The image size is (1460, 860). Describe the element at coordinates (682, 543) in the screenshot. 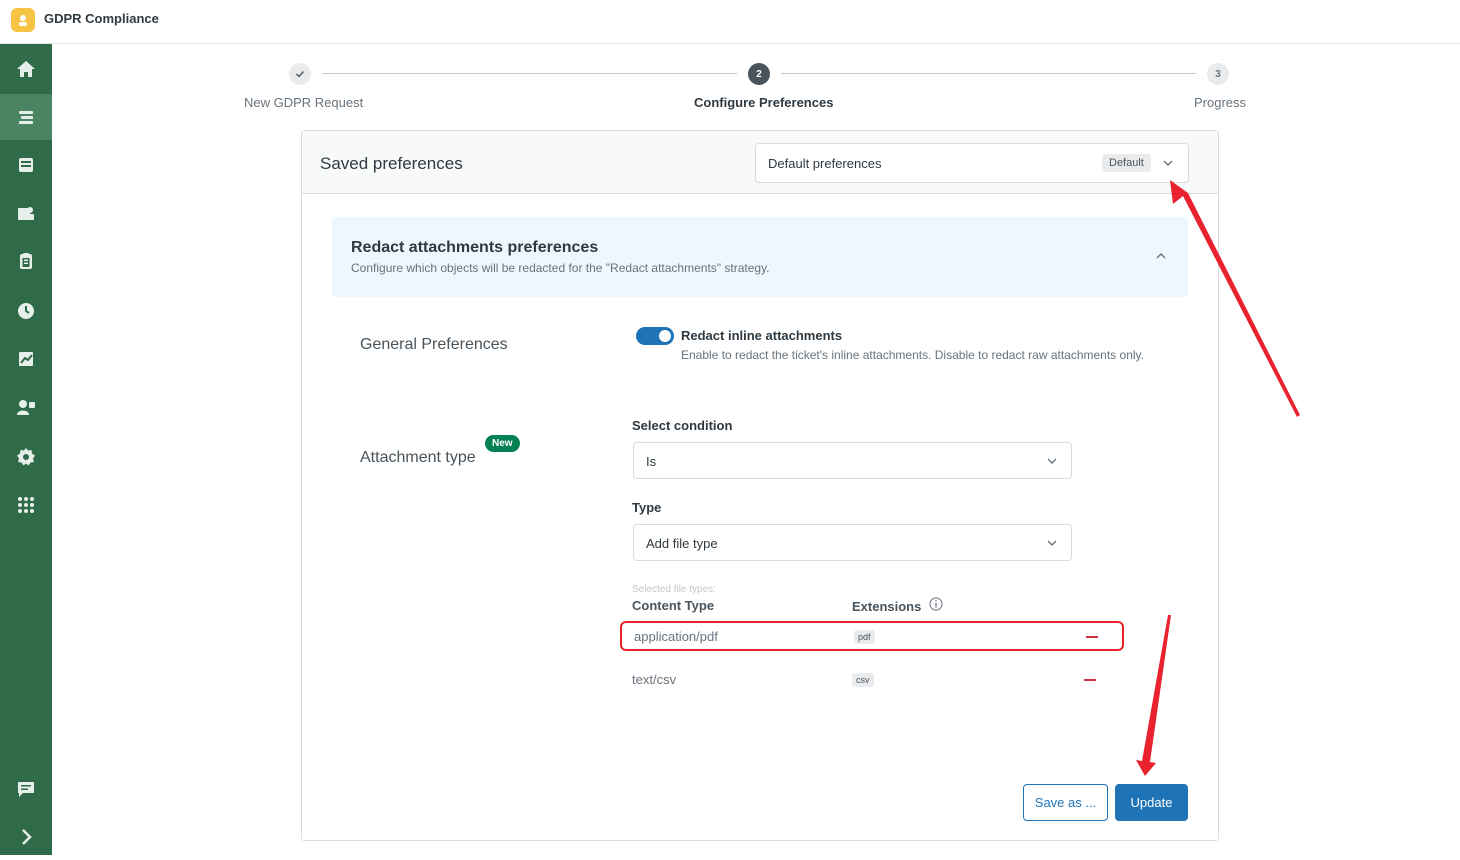

I see `file-type-placeholder: Add file type` at that location.